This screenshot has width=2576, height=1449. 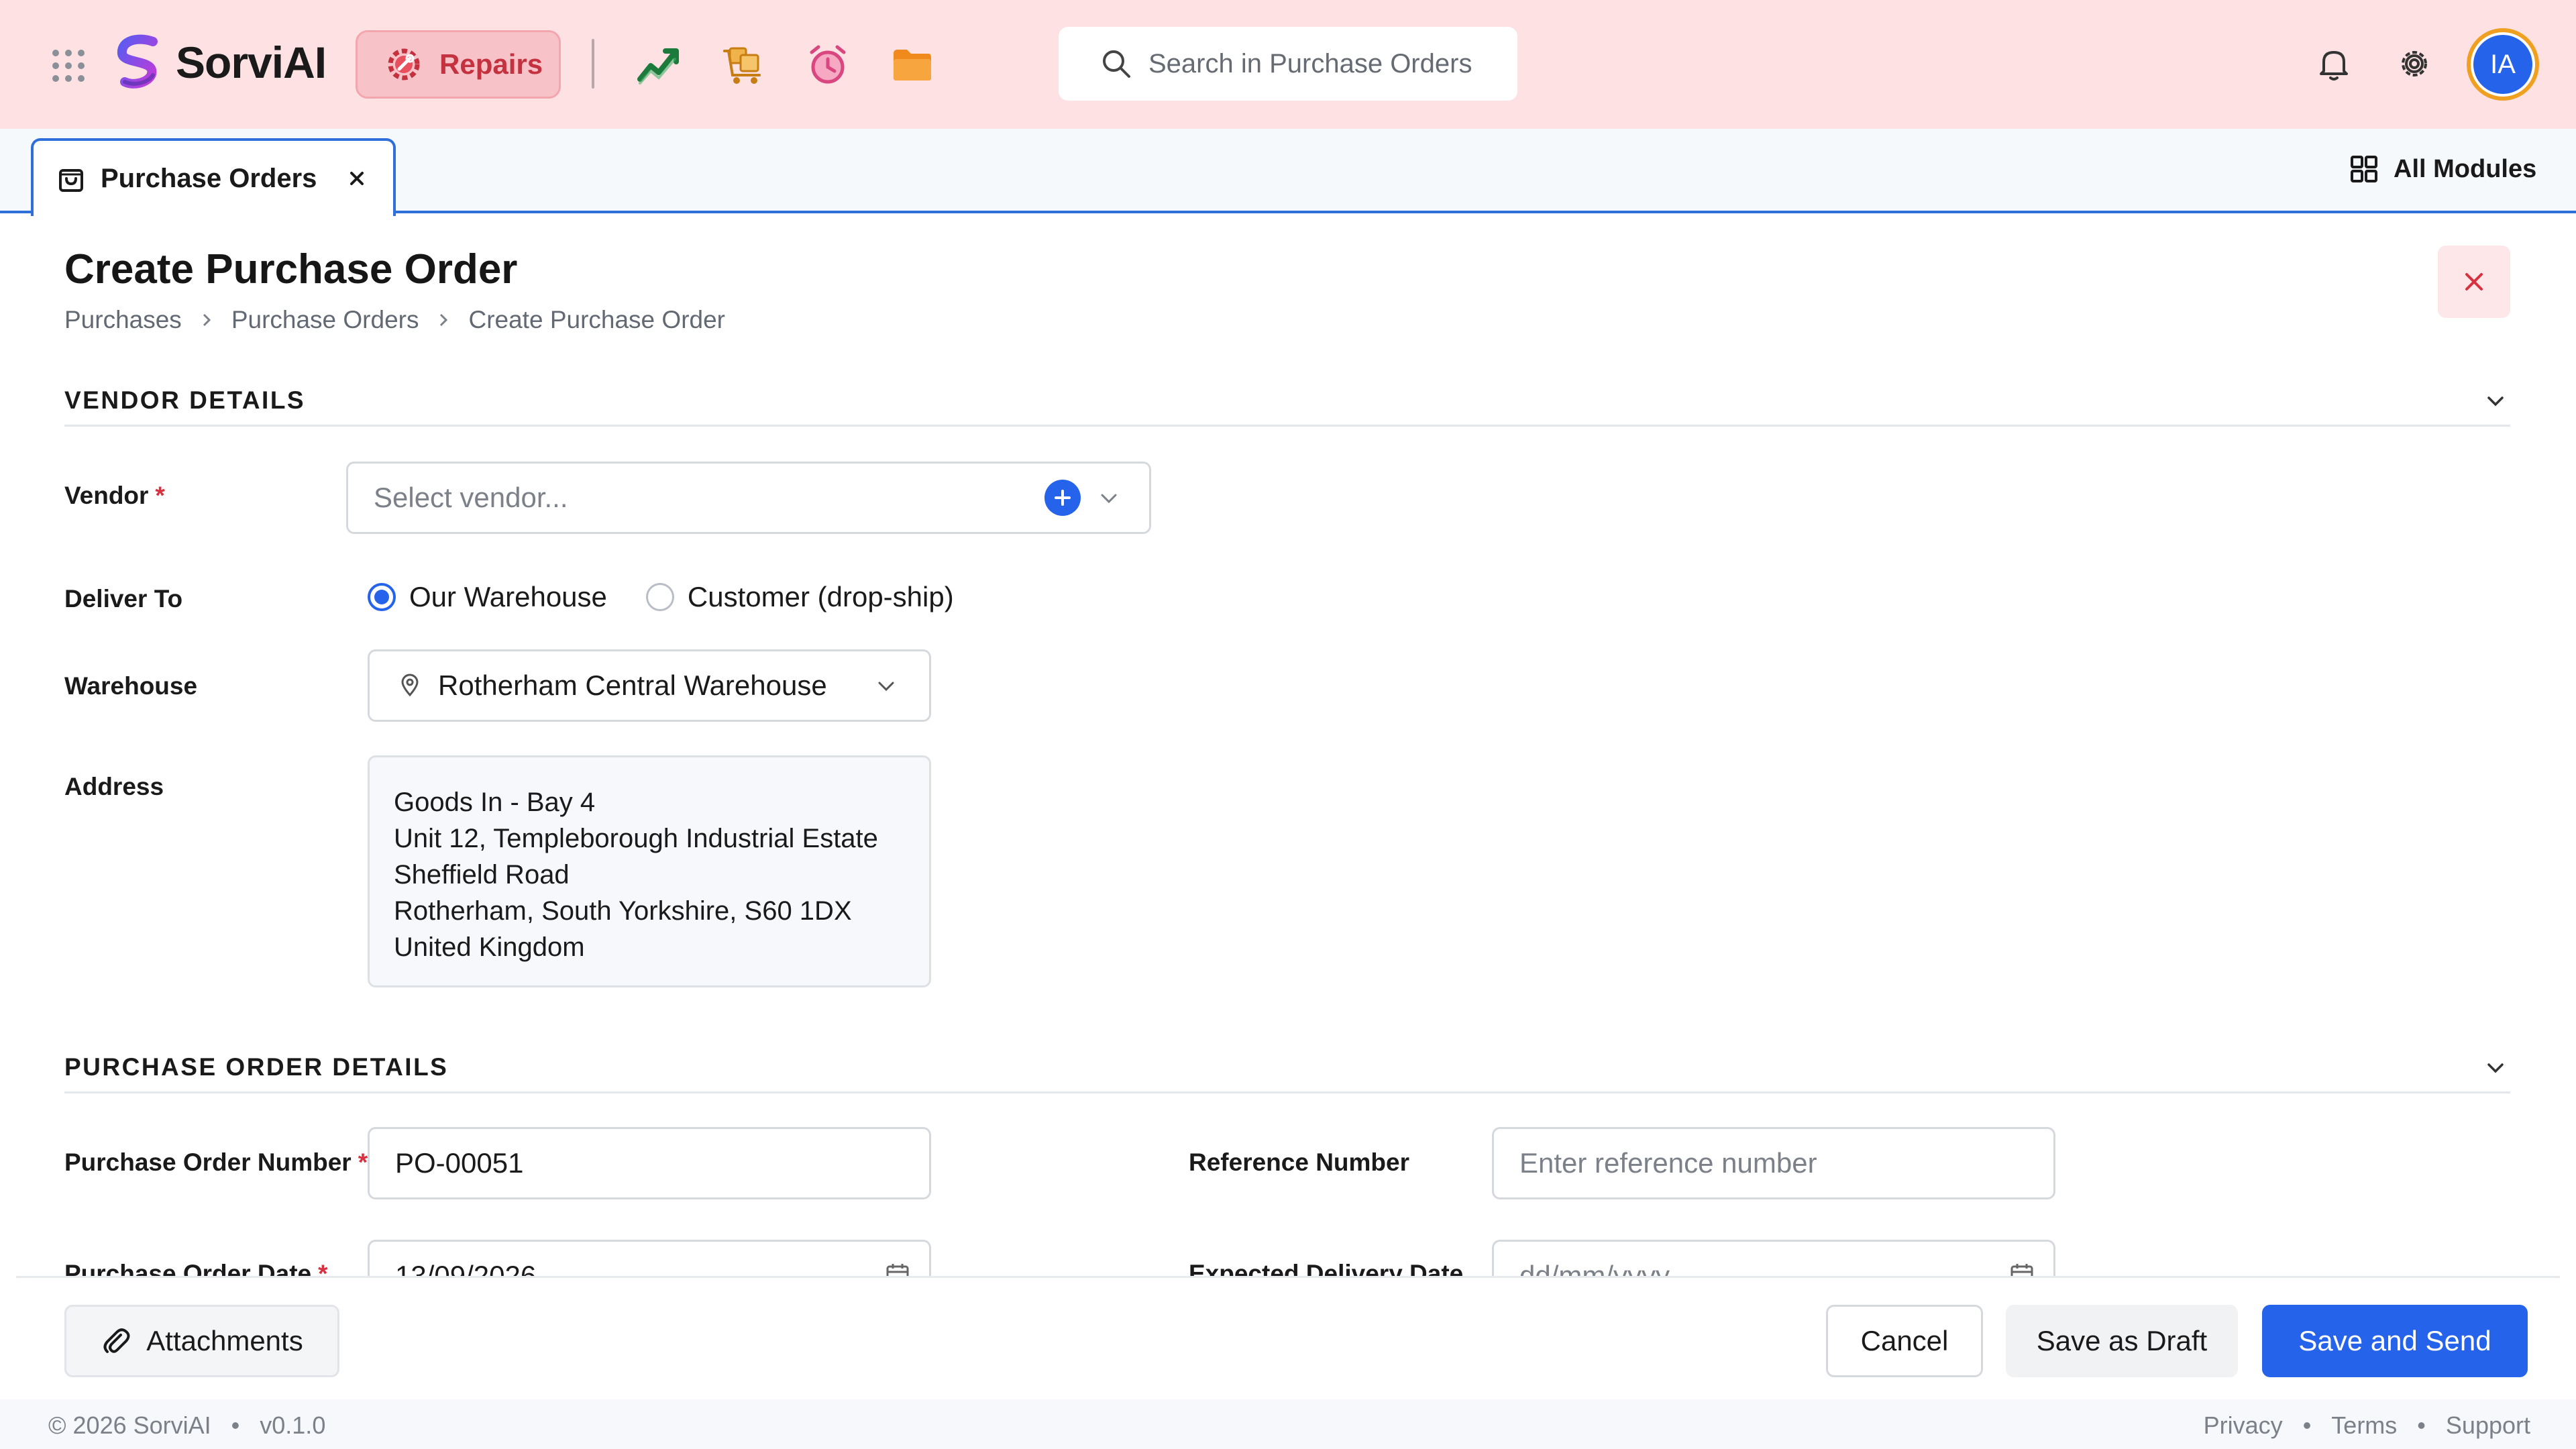 What do you see at coordinates (2243, 1425) in the screenshot?
I see `privacy-link: Privacy` at bounding box center [2243, 1425].